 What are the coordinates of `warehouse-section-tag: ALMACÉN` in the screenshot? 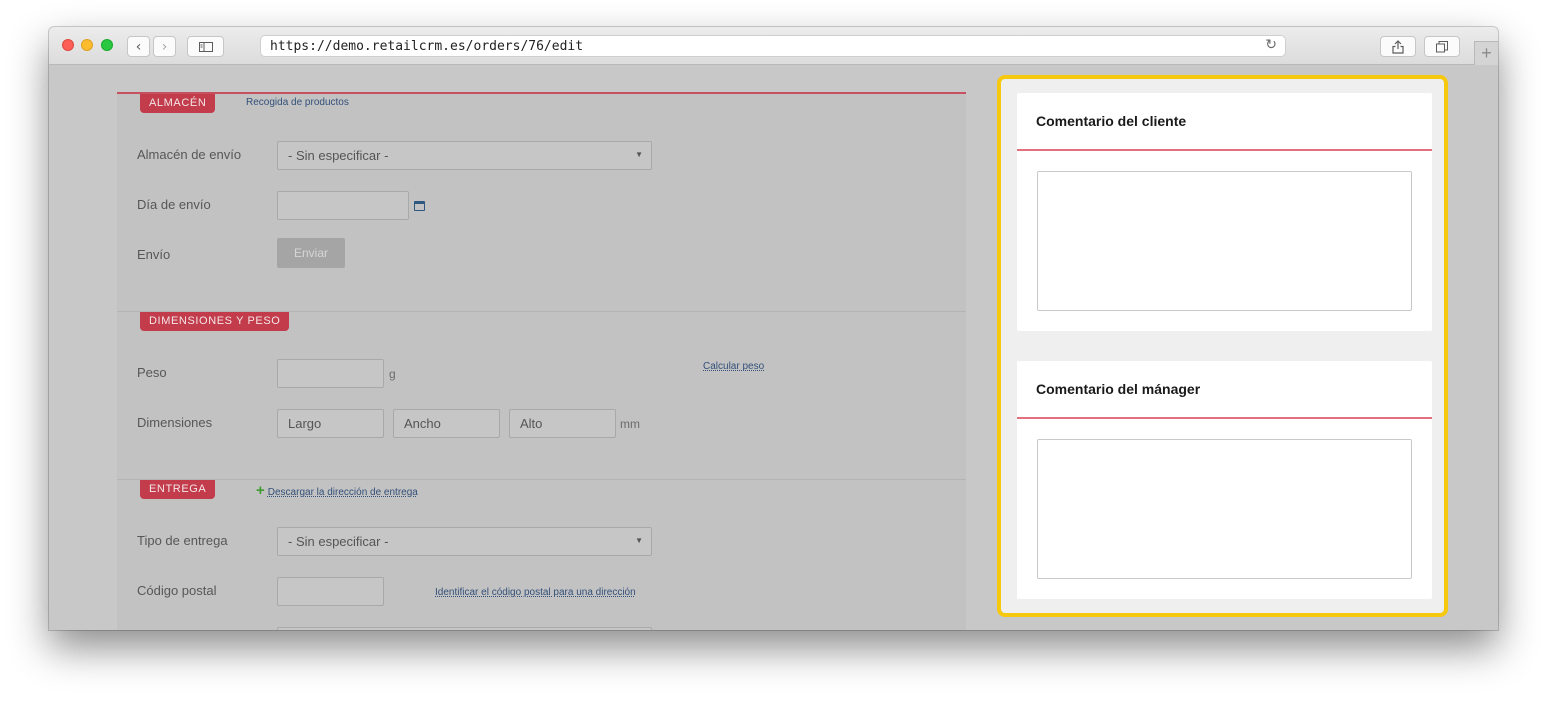 It's located at (178, 103).